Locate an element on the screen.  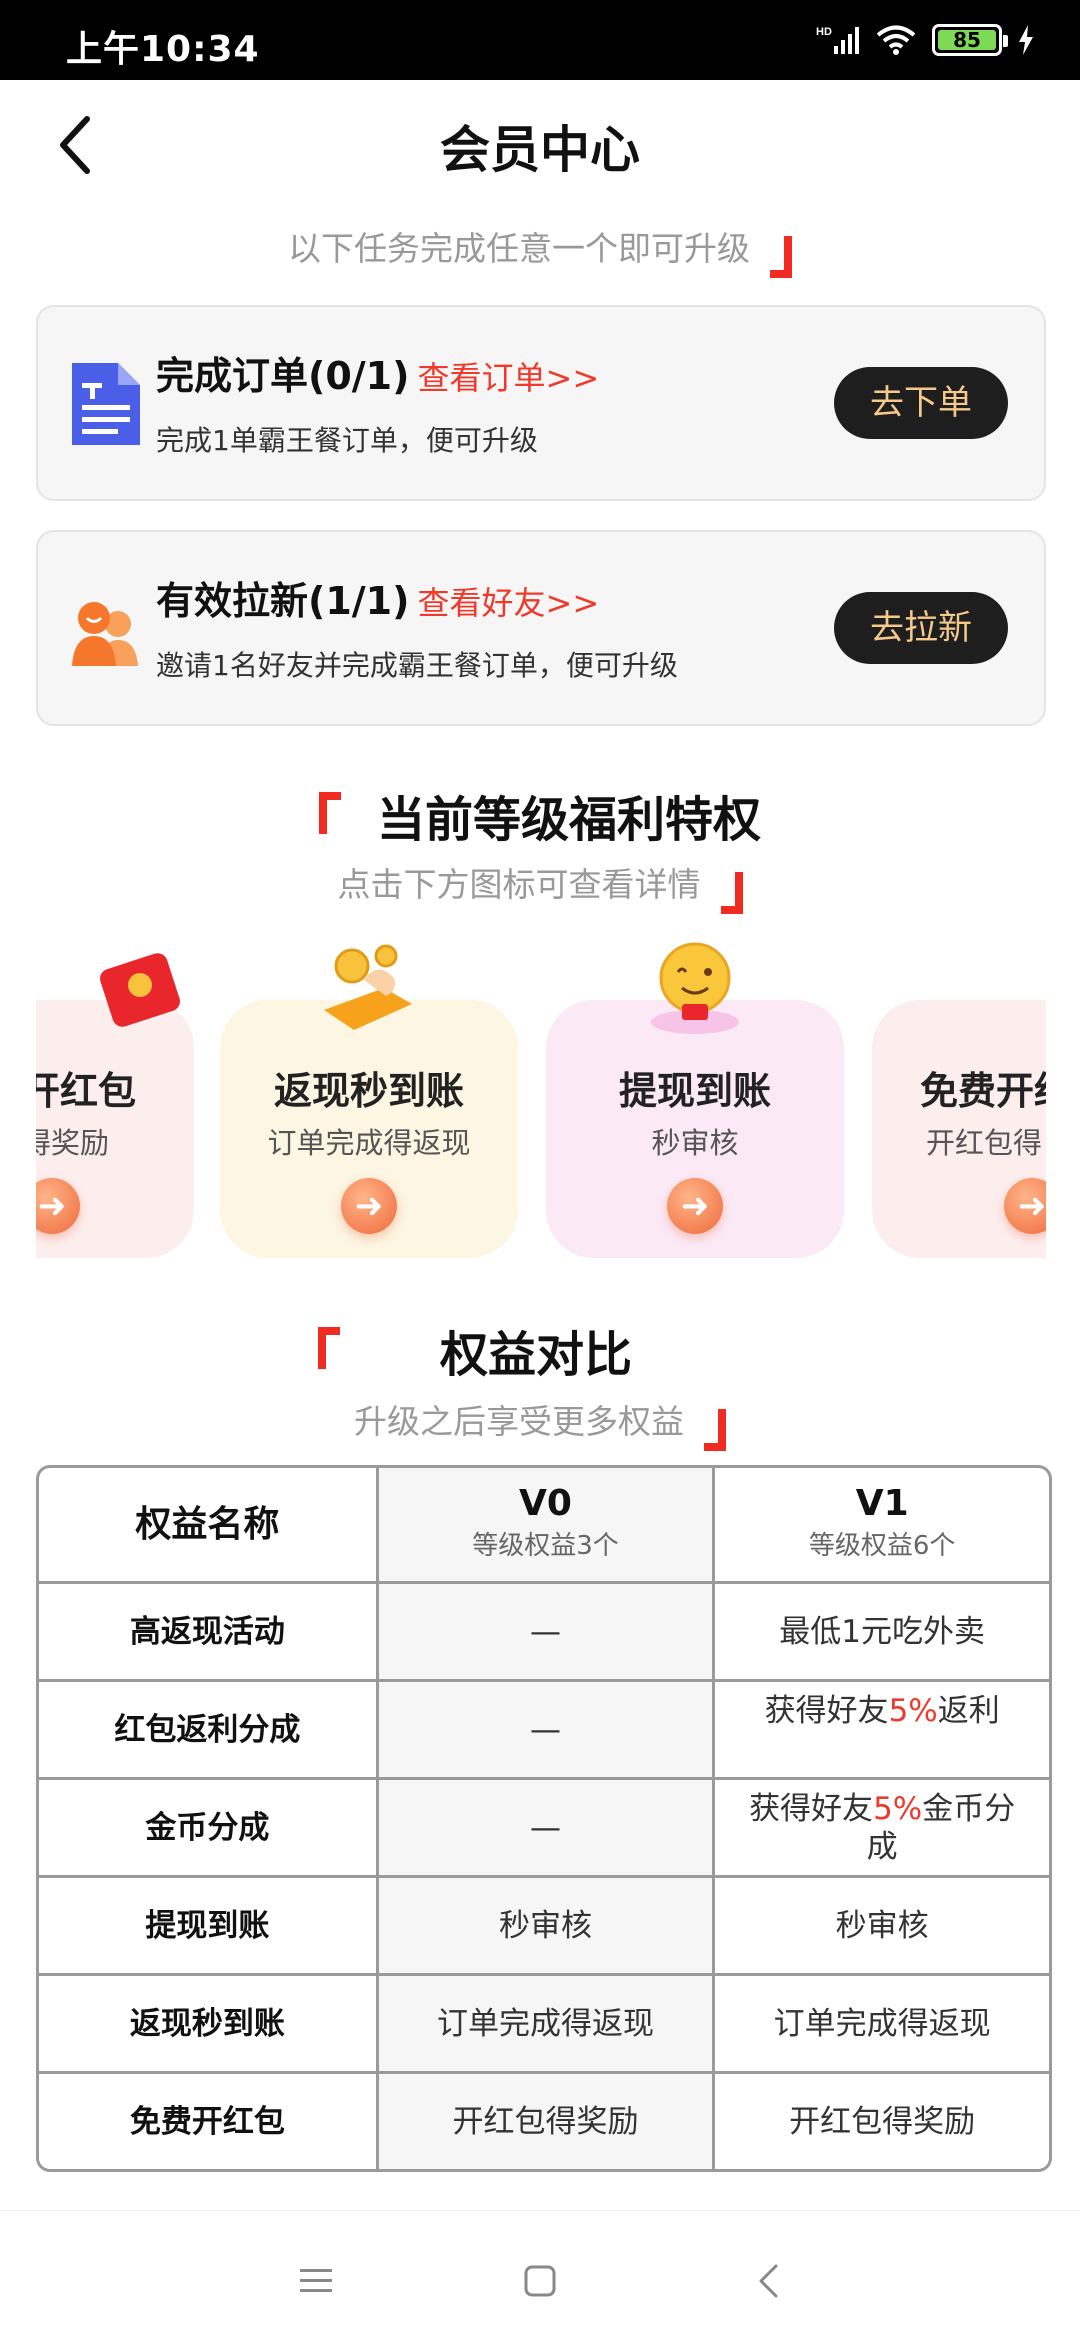
view-friends-link: 查看好友>> is located at coordinates (509, 603).